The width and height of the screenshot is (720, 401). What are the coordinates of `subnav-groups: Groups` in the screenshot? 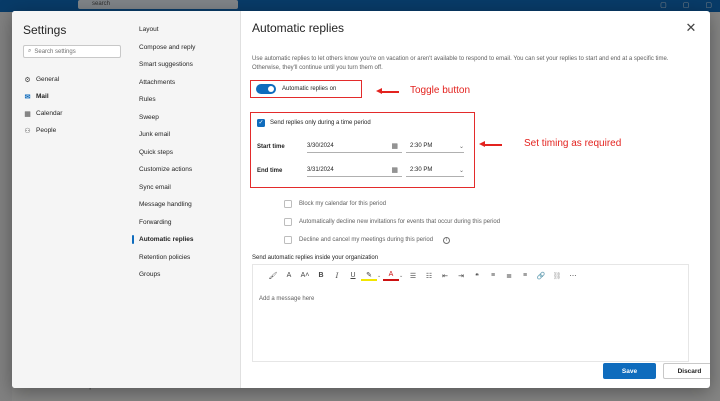 It's located at (187, 279).